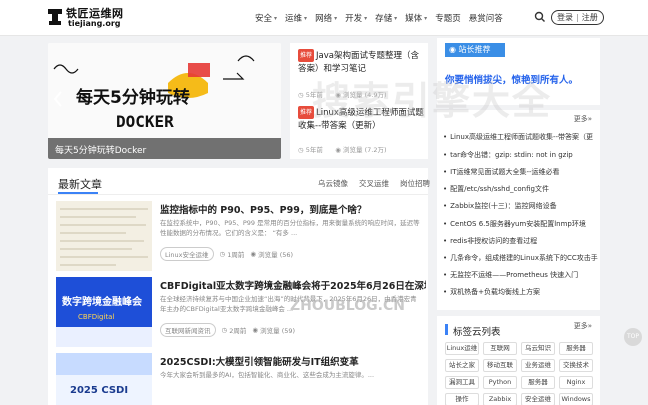 Image resolution: width=648 pixels, height=405 pixels. I want to click on latest-header: 最新文章 乌云镜像 交叉运维 岗位招聘, so click(239, 181).